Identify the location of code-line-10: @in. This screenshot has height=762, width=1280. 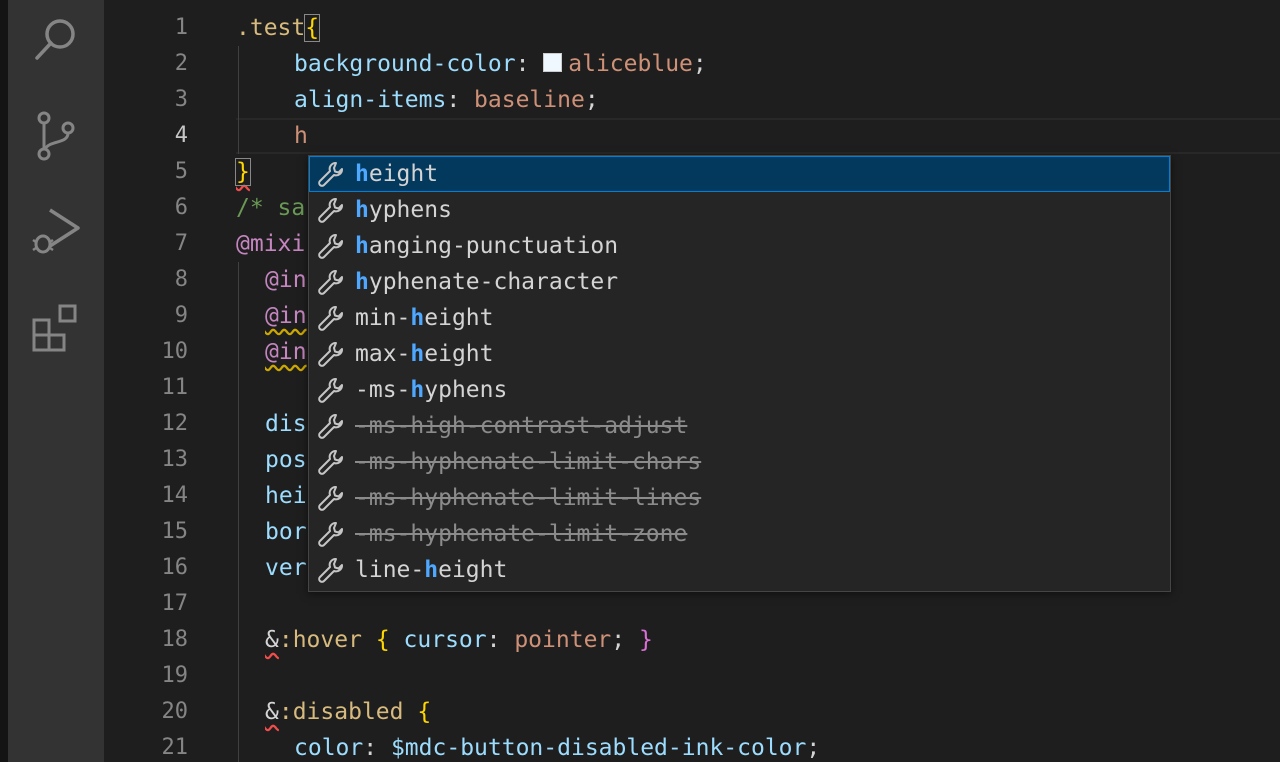
(286, 352).